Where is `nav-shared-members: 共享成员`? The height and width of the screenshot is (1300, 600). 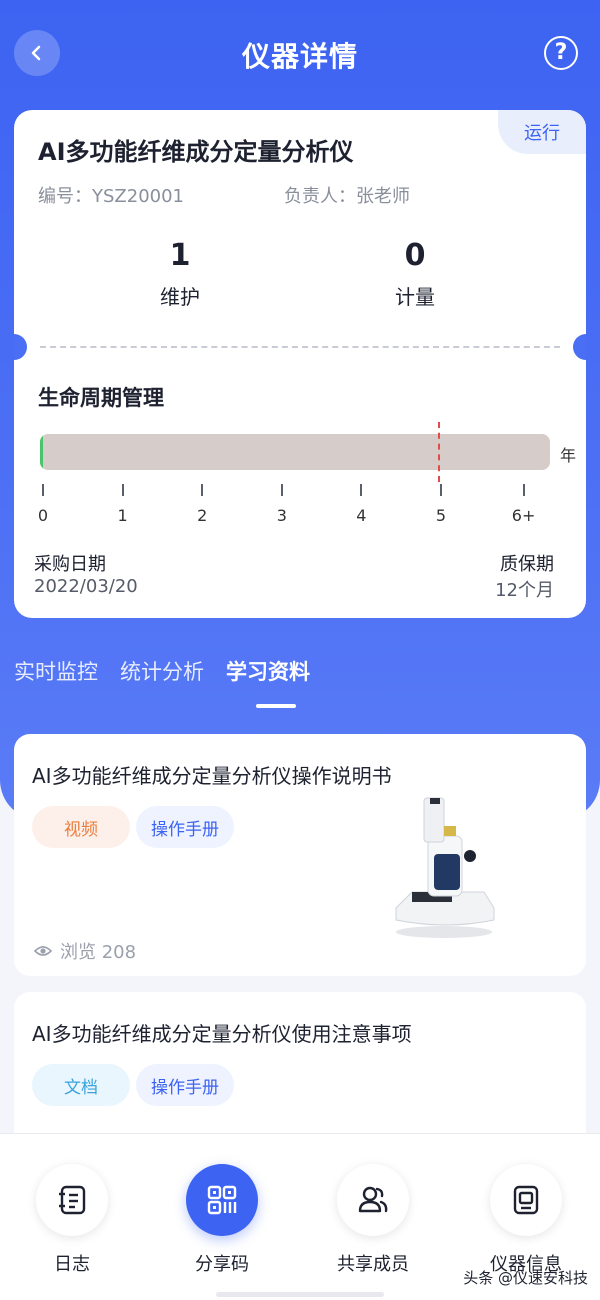
nav-shared-members: 共享成员 is located at coordinates (373, 1220).